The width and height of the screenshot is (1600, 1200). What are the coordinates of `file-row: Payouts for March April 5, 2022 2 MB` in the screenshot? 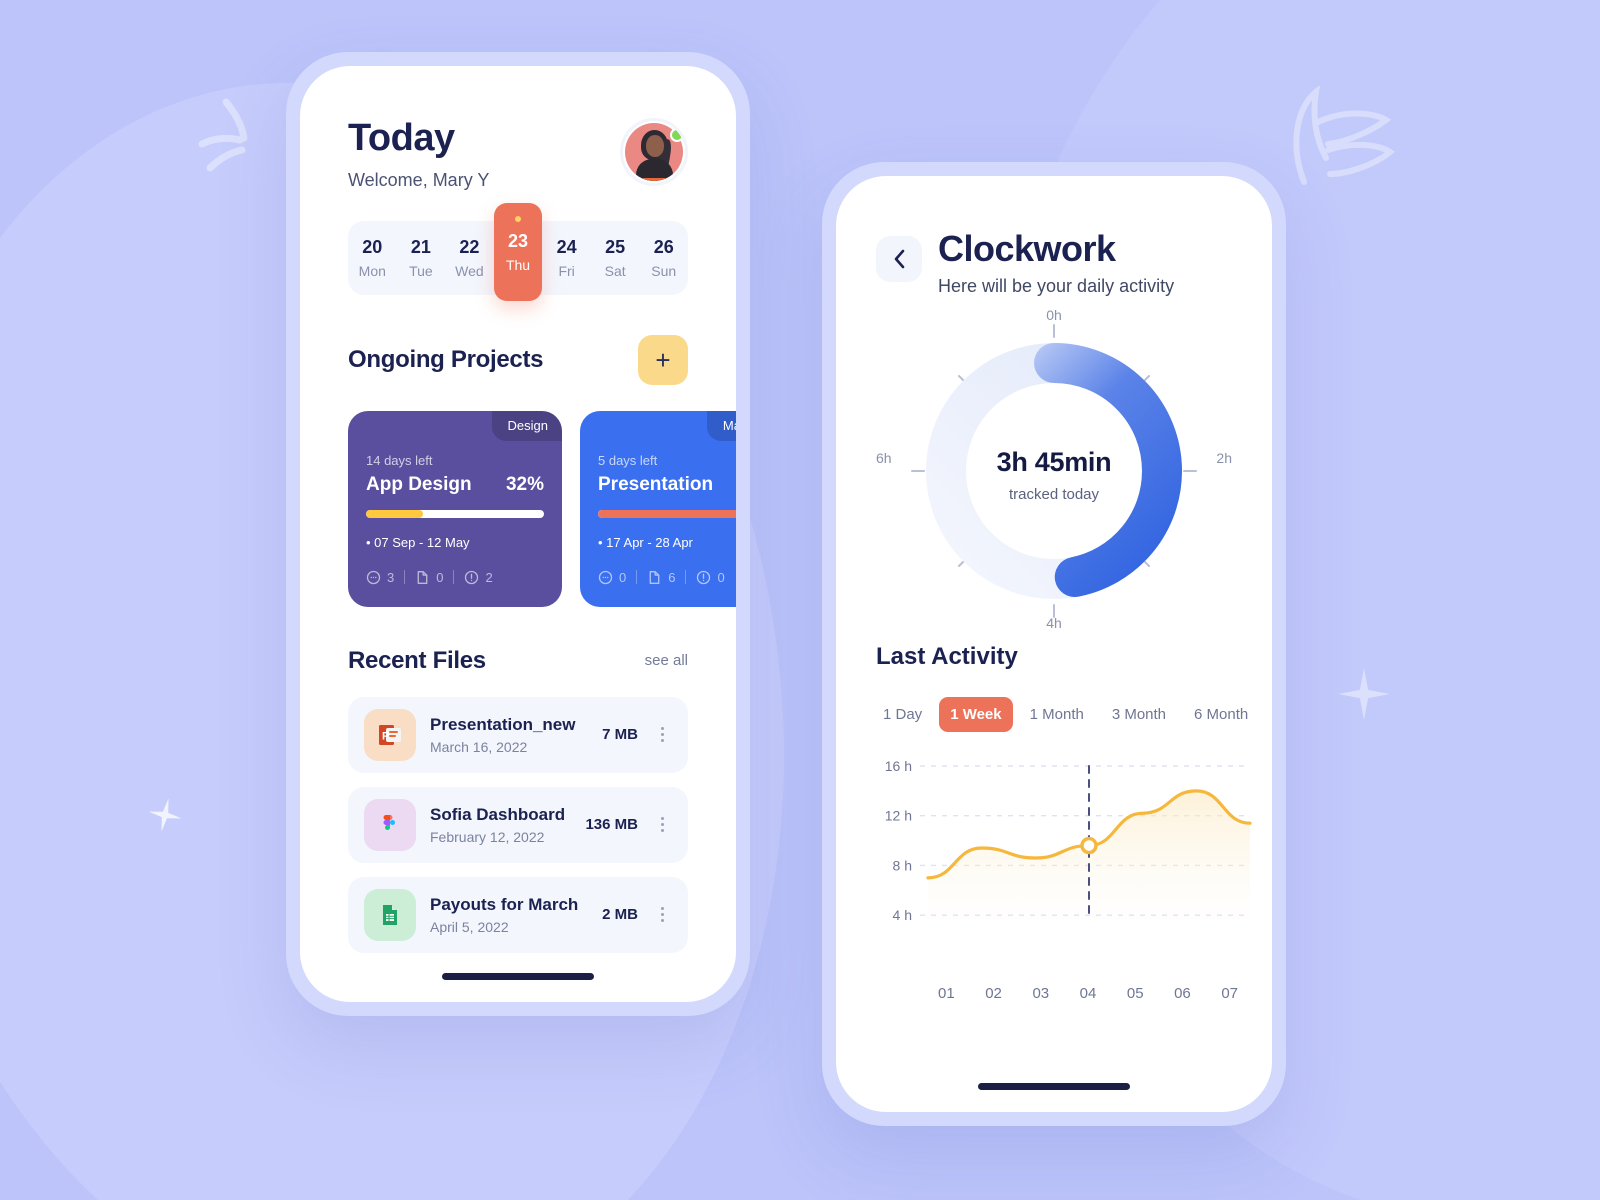 It's located at (518, 914).